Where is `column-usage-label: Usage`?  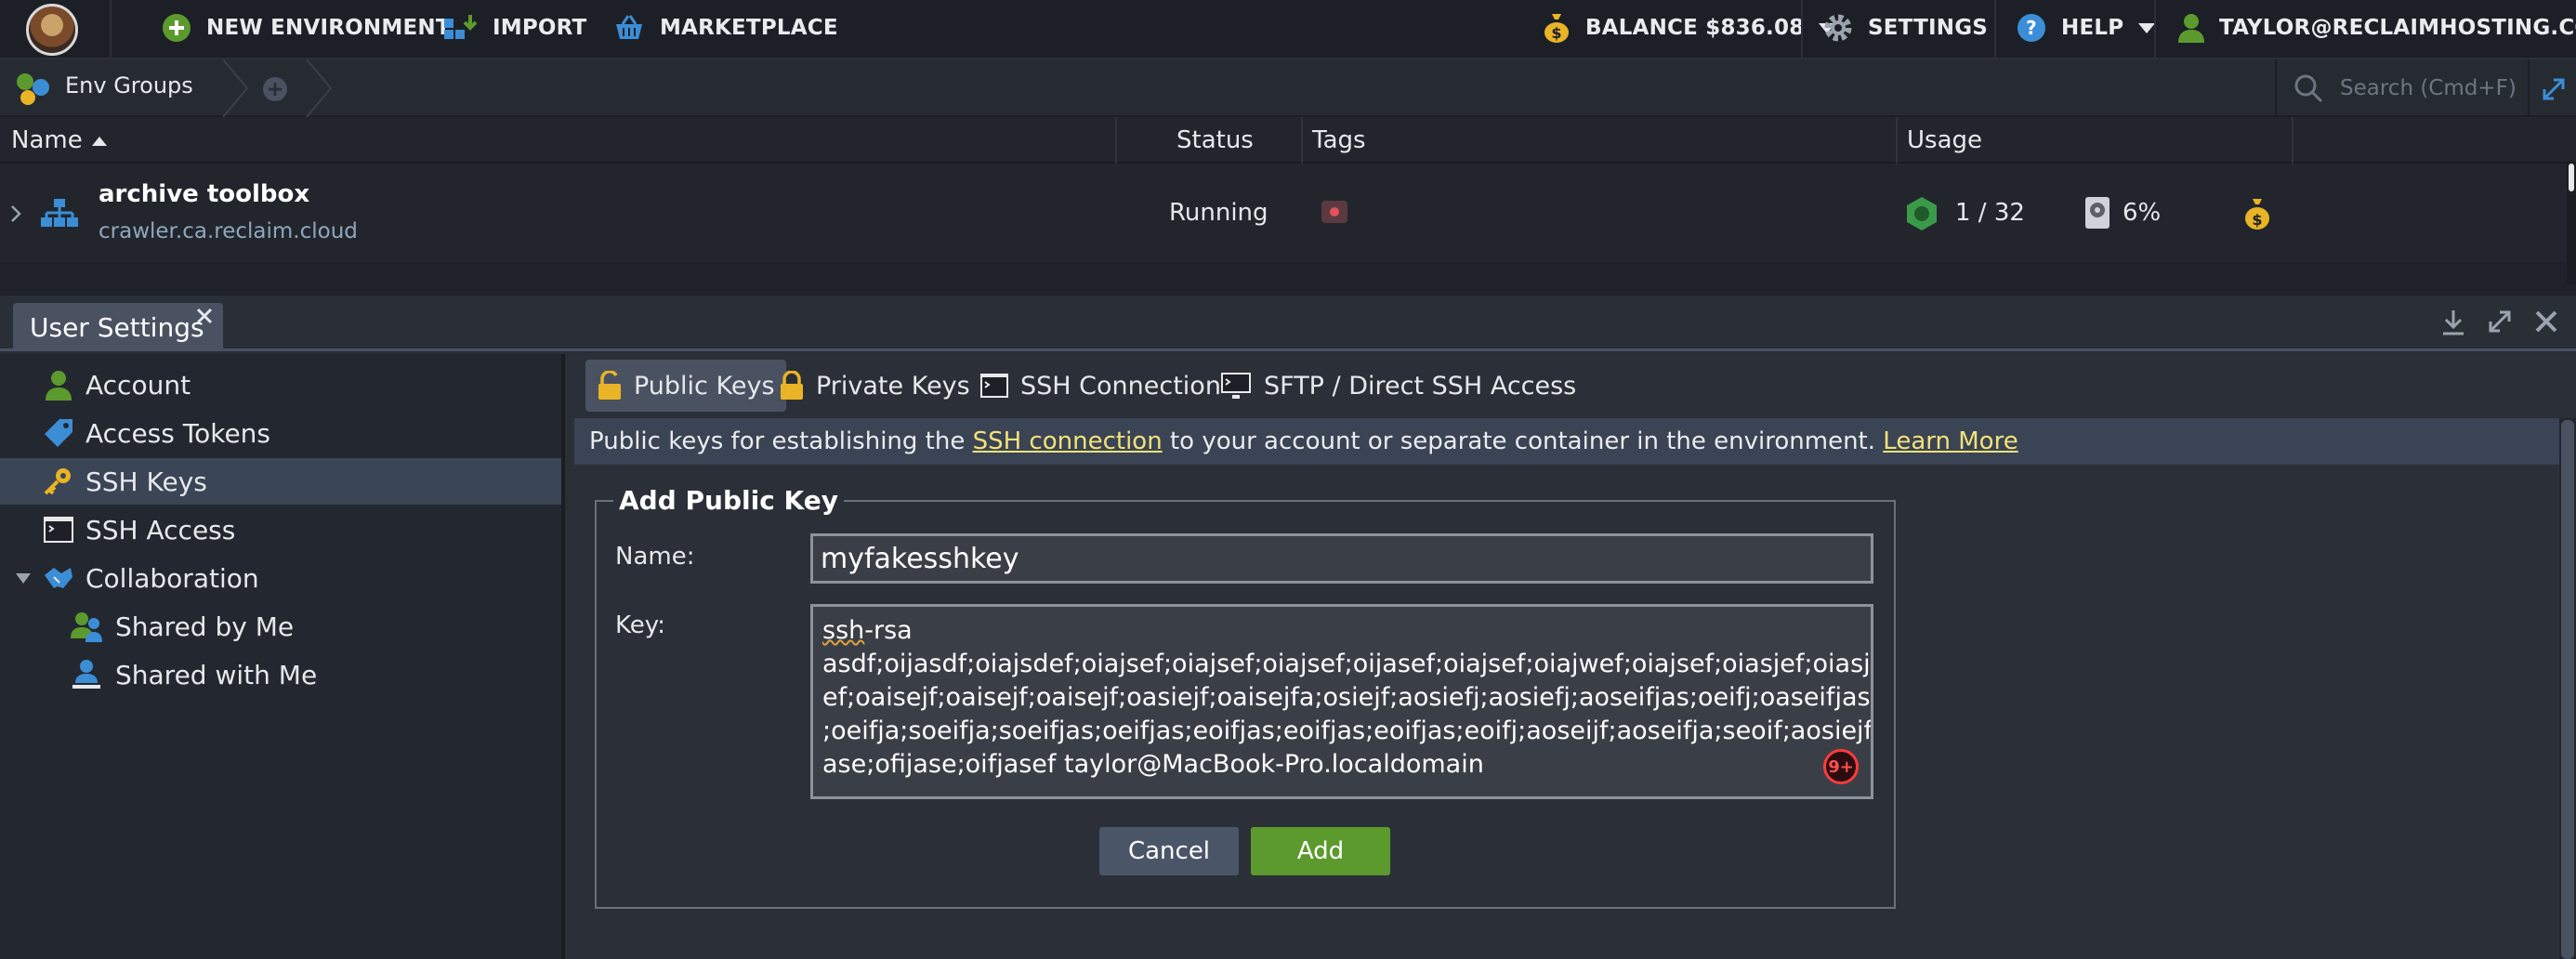
column-usage-label: Usage is located at coordinates (1945, 140).